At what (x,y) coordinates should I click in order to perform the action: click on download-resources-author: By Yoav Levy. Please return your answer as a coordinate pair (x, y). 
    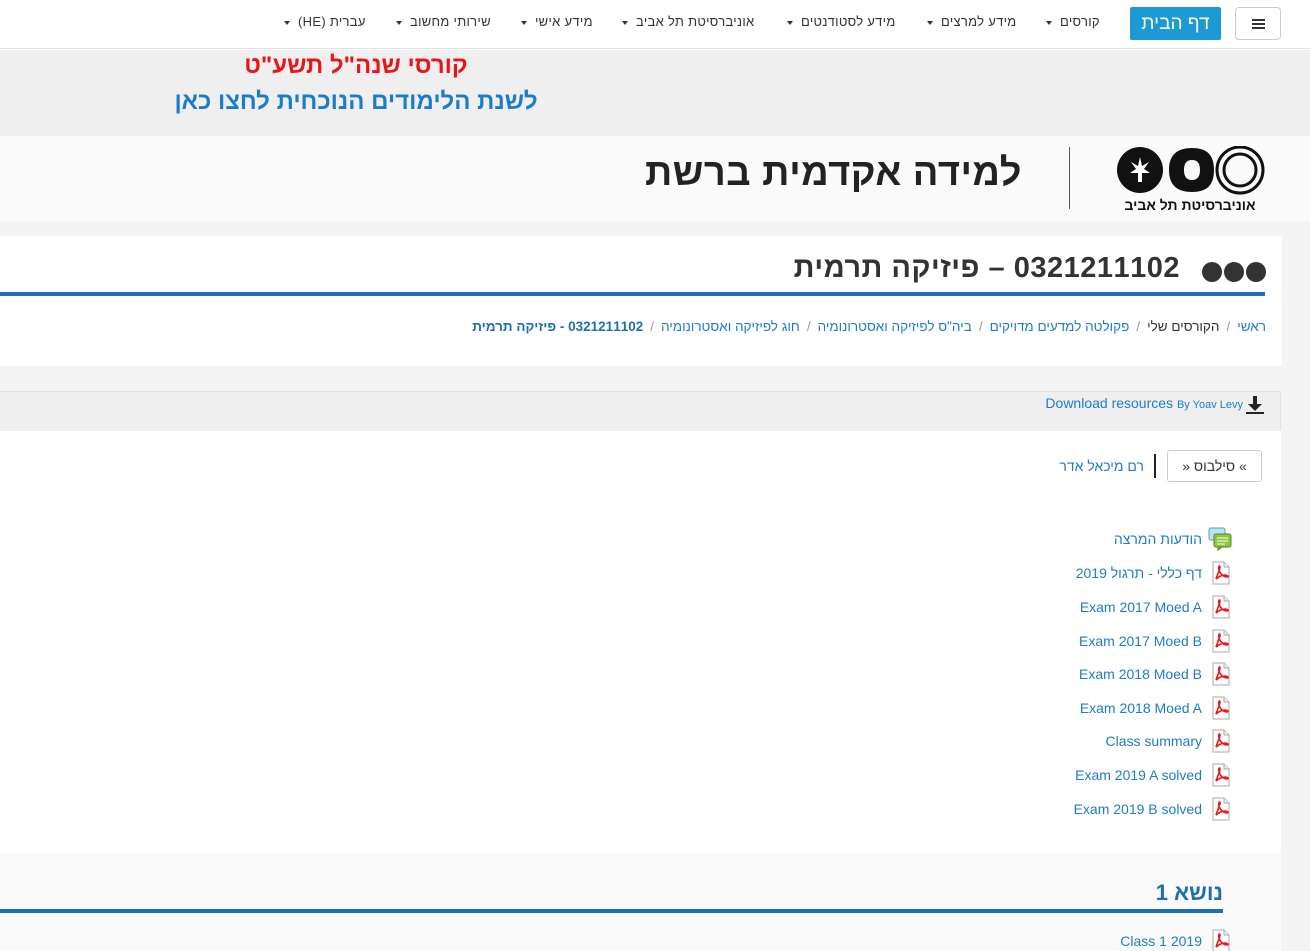
    Looking at the image, I should click on (1209, 405).